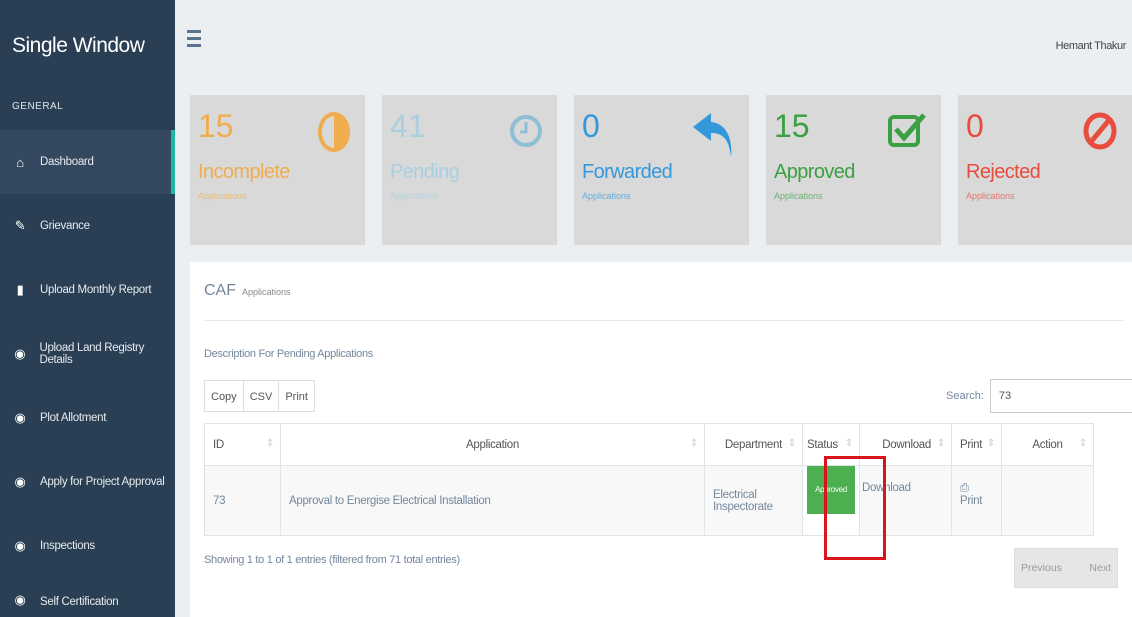 The width and height of the screenshot is (1132, 617). What do you see at coordinates (20, 225) in the screenshot?
I see `pencil-icon: ✎` at bounding box center [20, 225].